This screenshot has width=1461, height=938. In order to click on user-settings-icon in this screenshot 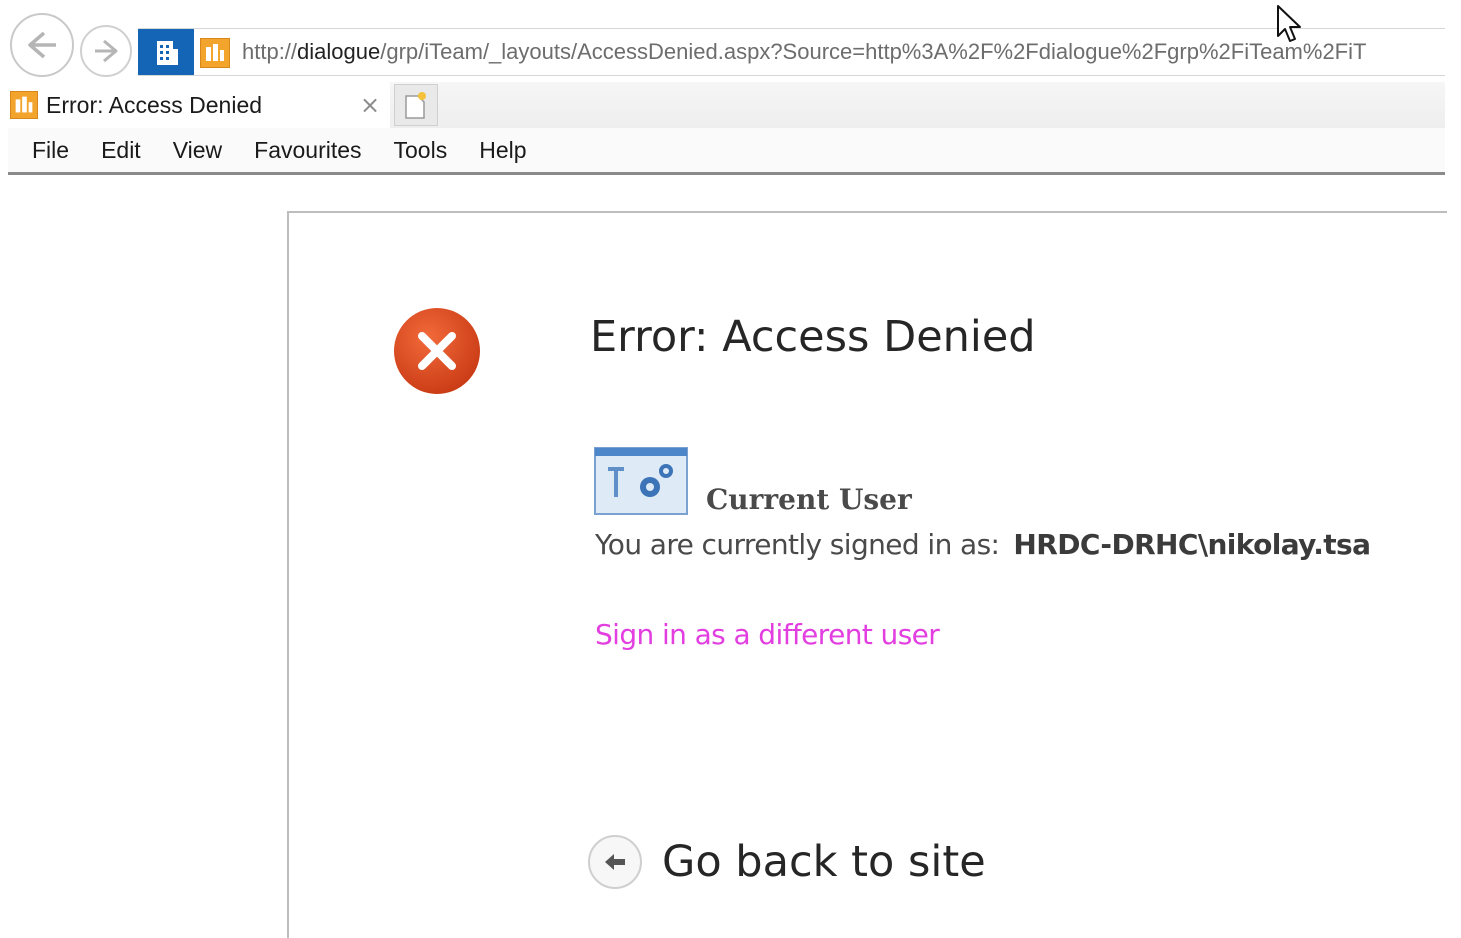, I will do `click(641, 481)`.